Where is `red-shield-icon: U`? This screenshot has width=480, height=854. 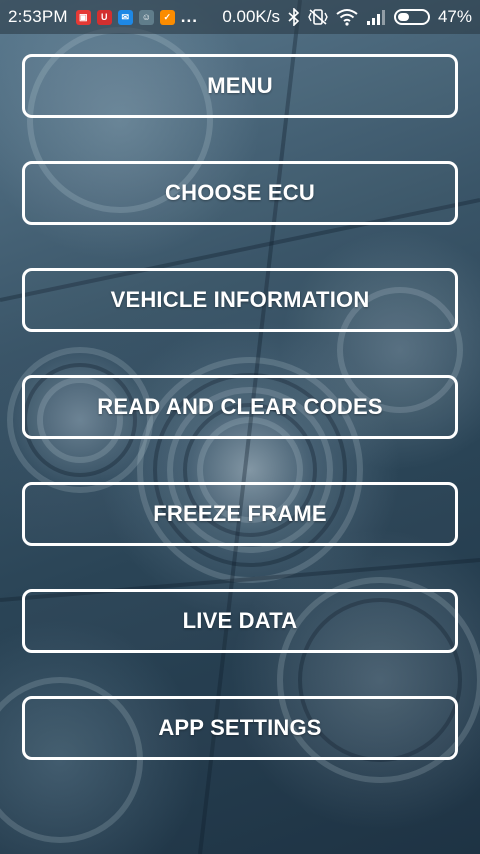 red-shield-icon: U is located at coordinates (104, 17).